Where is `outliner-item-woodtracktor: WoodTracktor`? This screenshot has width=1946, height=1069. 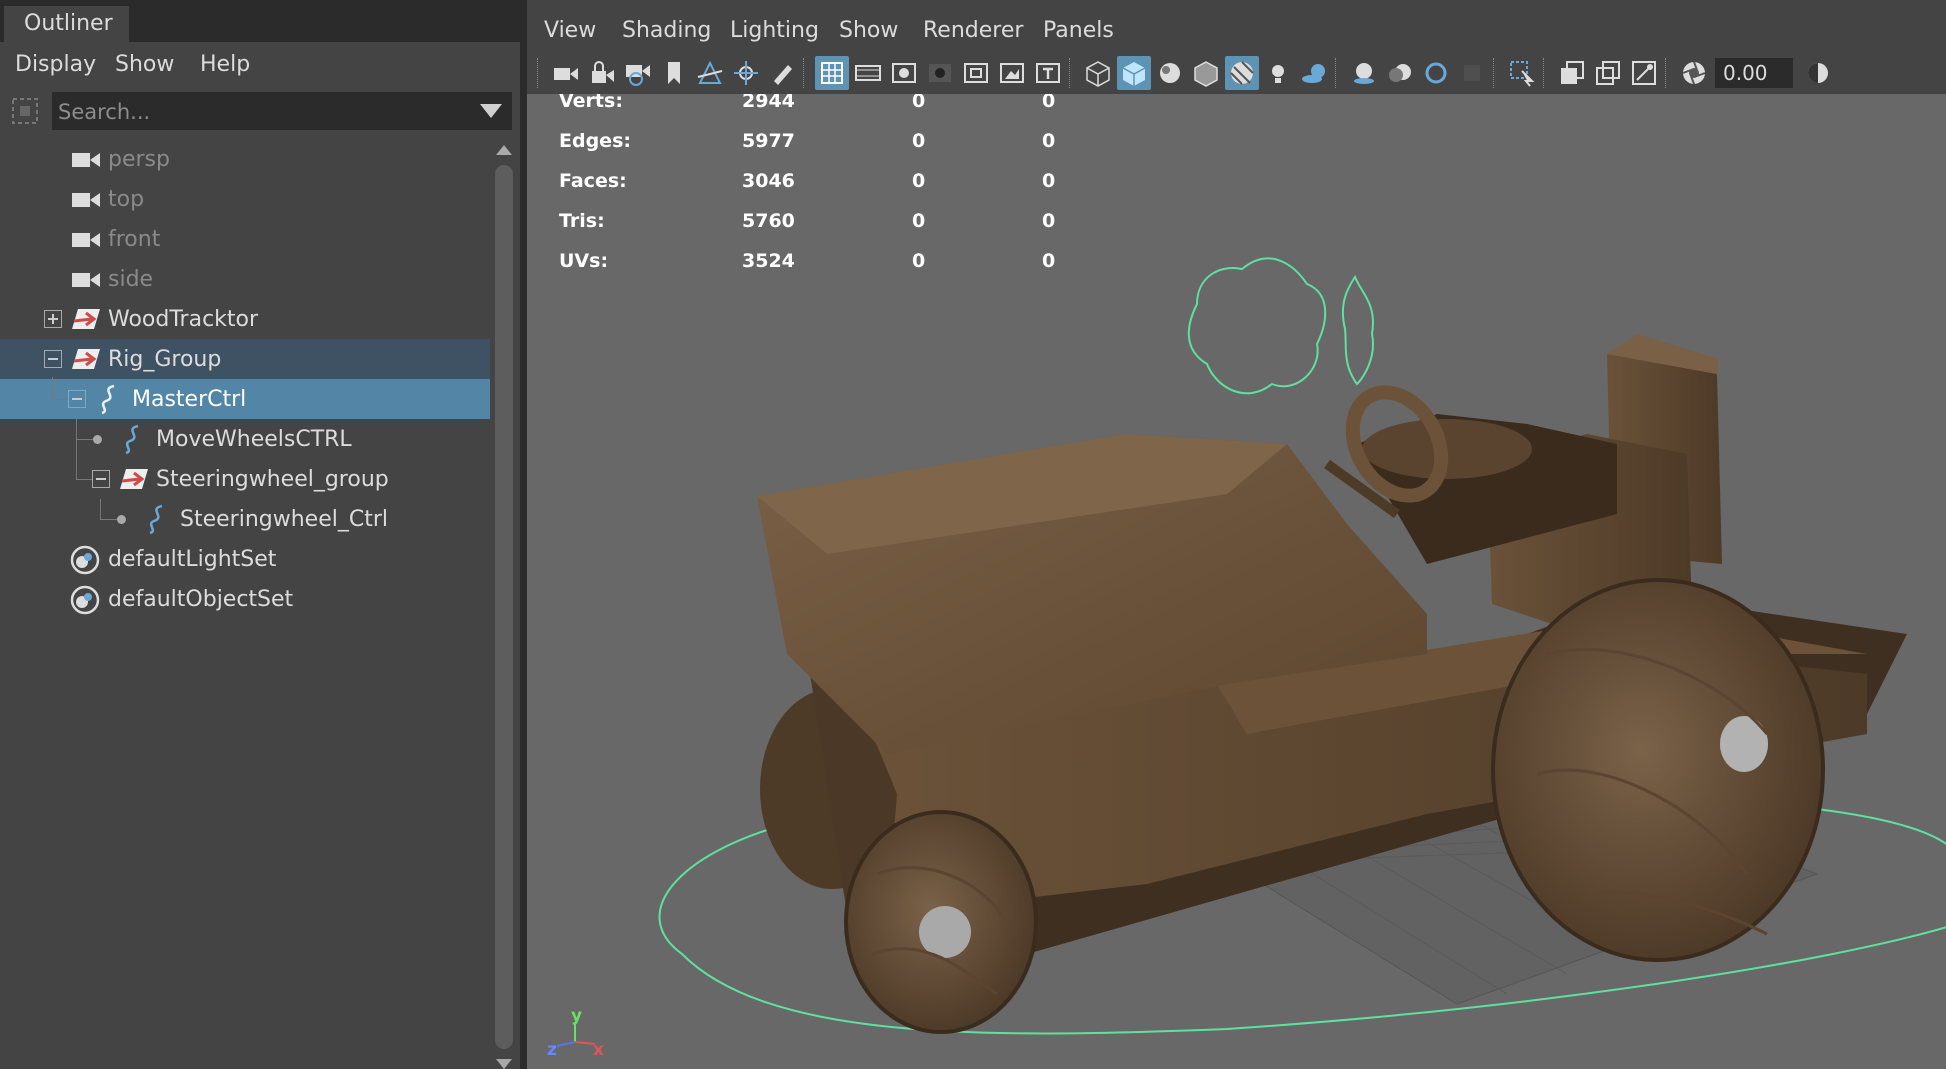 outliner-item-woodtracktor: WoodTracktor is located at coordinates (245, 319).